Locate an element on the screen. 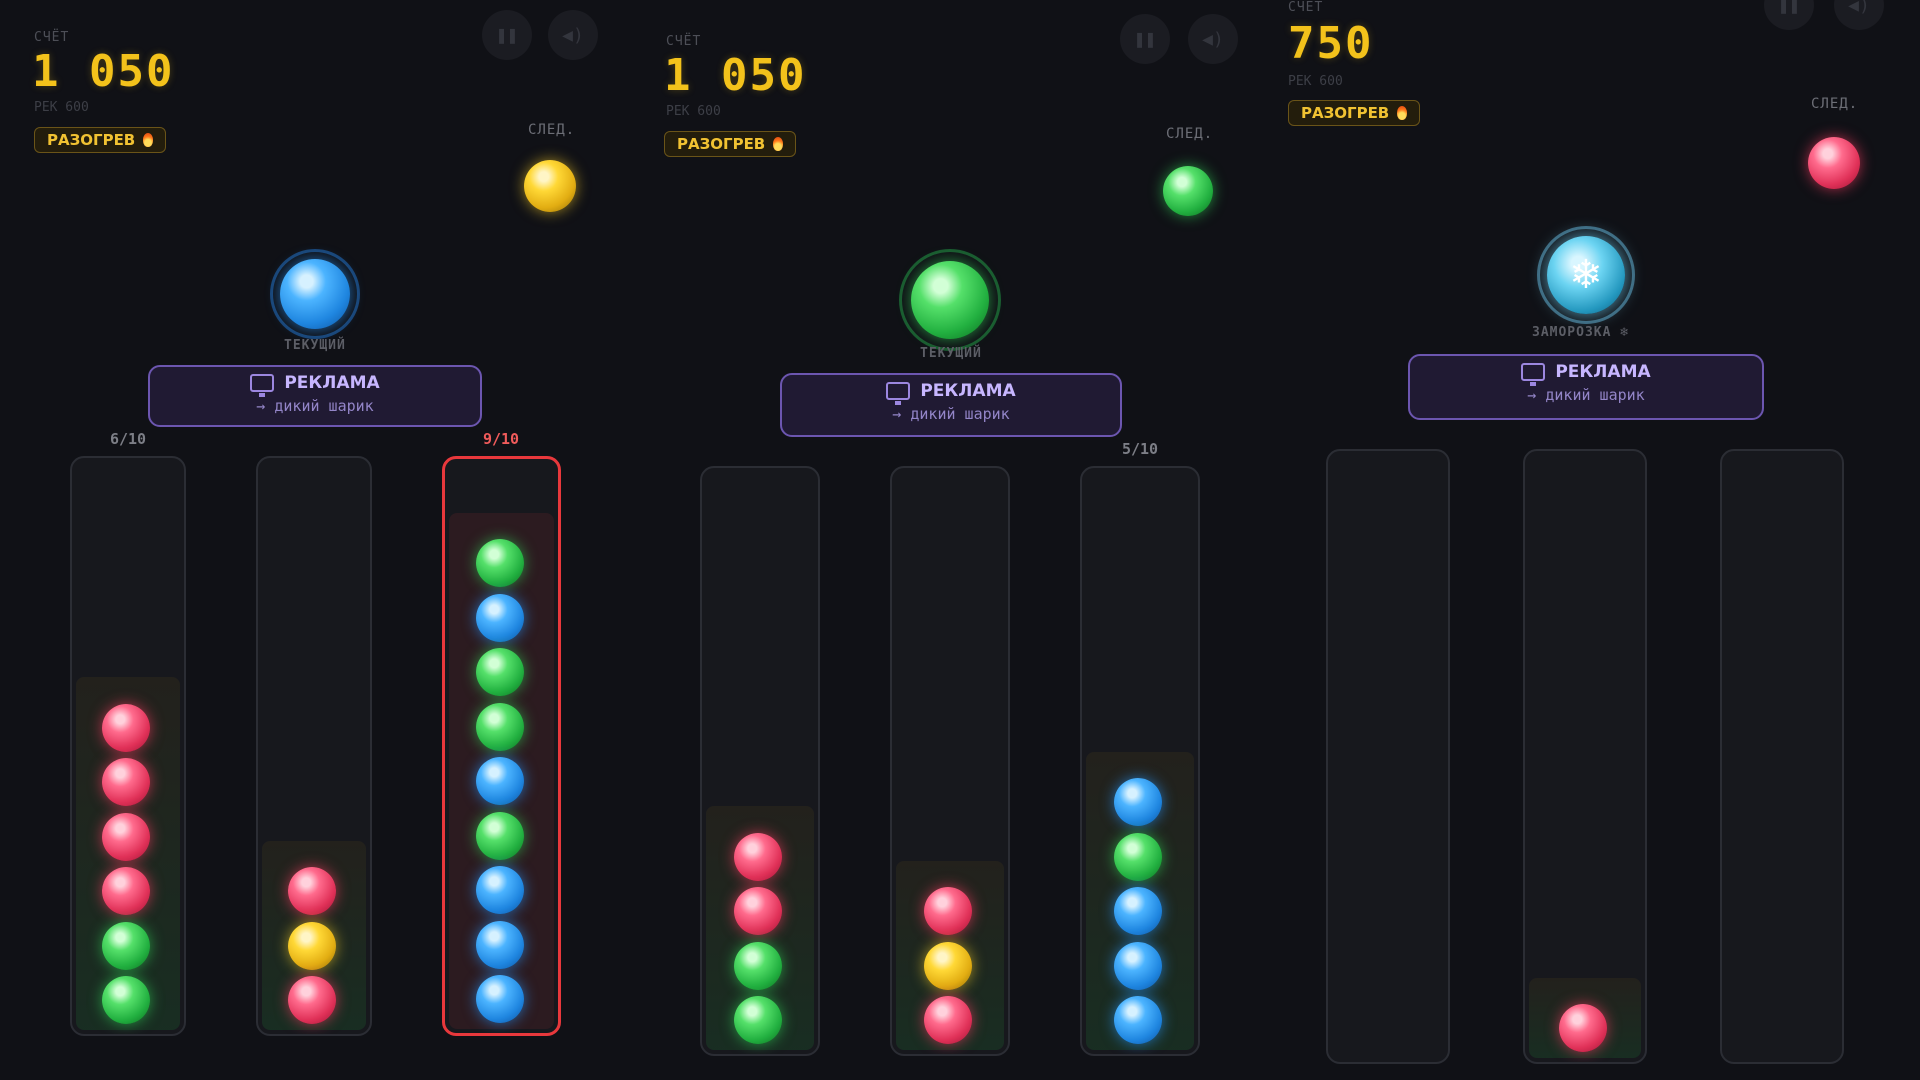 The width and height of the screenshot is (1920, 1080). score-value: 750 is located at coordinates (1331, 43).